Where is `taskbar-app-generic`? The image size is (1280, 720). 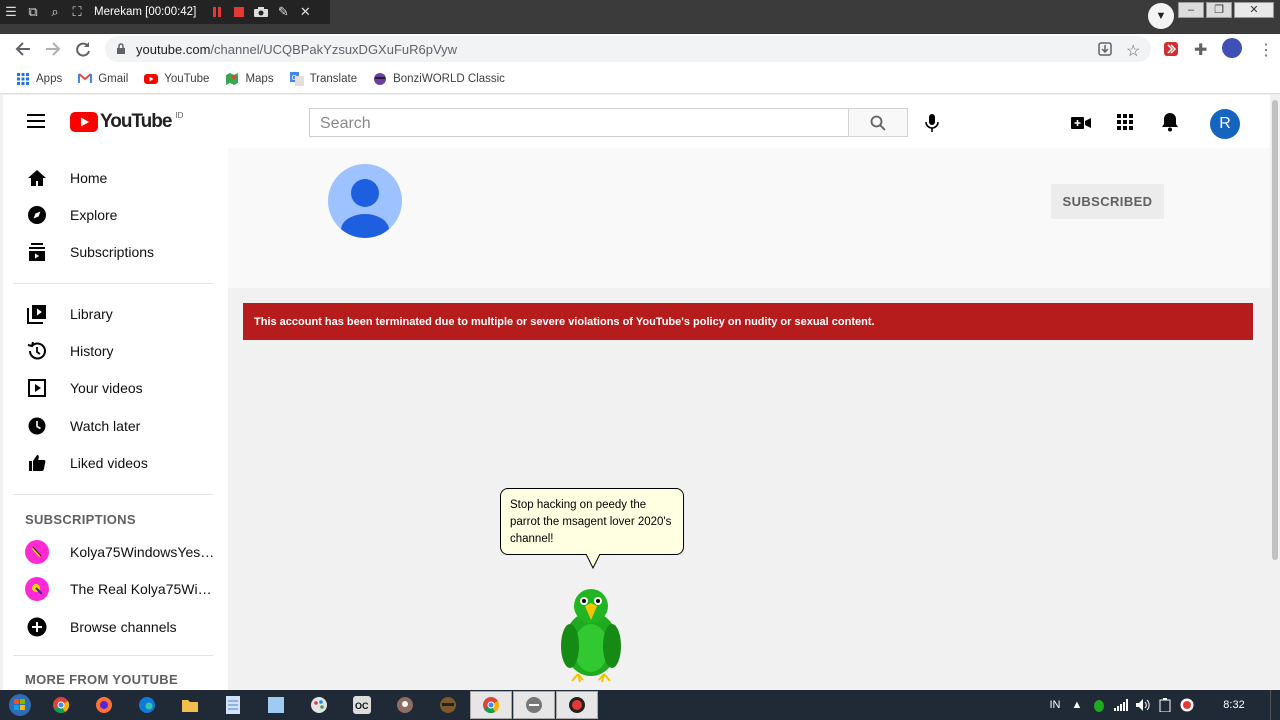 taskbar-app-generic is located at coordinates (405, 705).